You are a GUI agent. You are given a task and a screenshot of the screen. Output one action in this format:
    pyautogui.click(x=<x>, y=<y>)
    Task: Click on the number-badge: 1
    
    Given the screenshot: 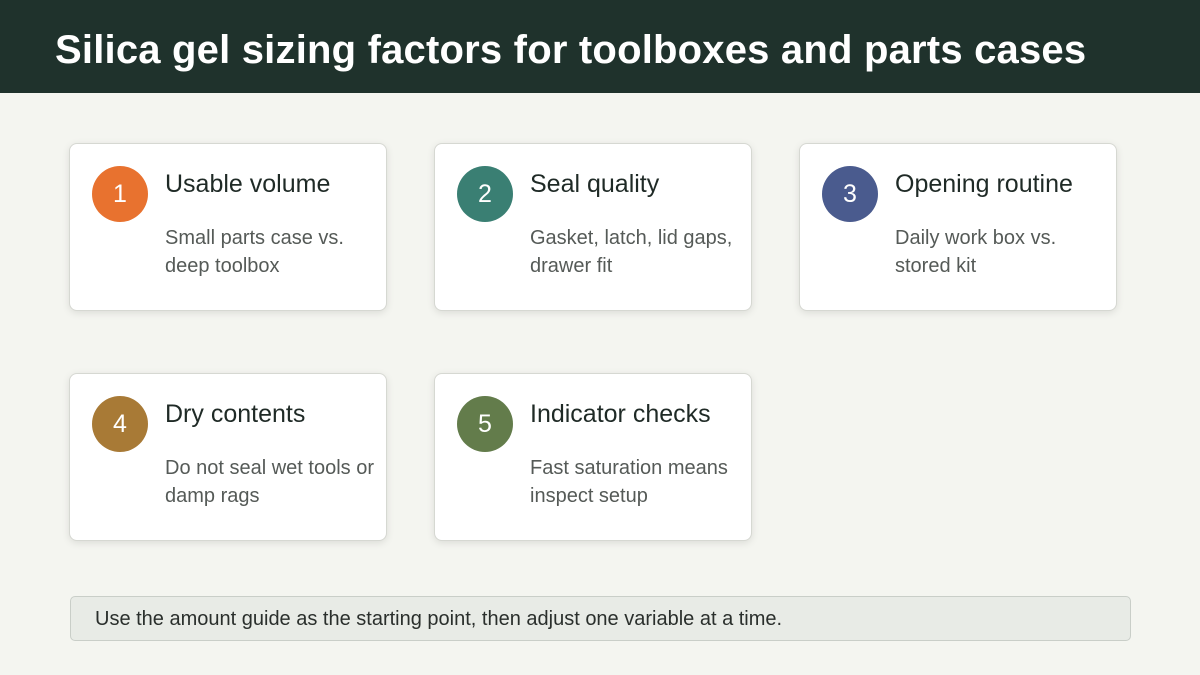 What is the action you would take?
    pyautogui.click(x=120, y=194)
    